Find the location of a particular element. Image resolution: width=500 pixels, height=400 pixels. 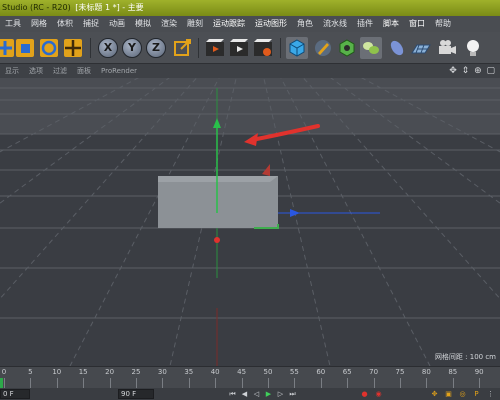

timeline-tick-label: 0 is located at coordinates (4, 372).